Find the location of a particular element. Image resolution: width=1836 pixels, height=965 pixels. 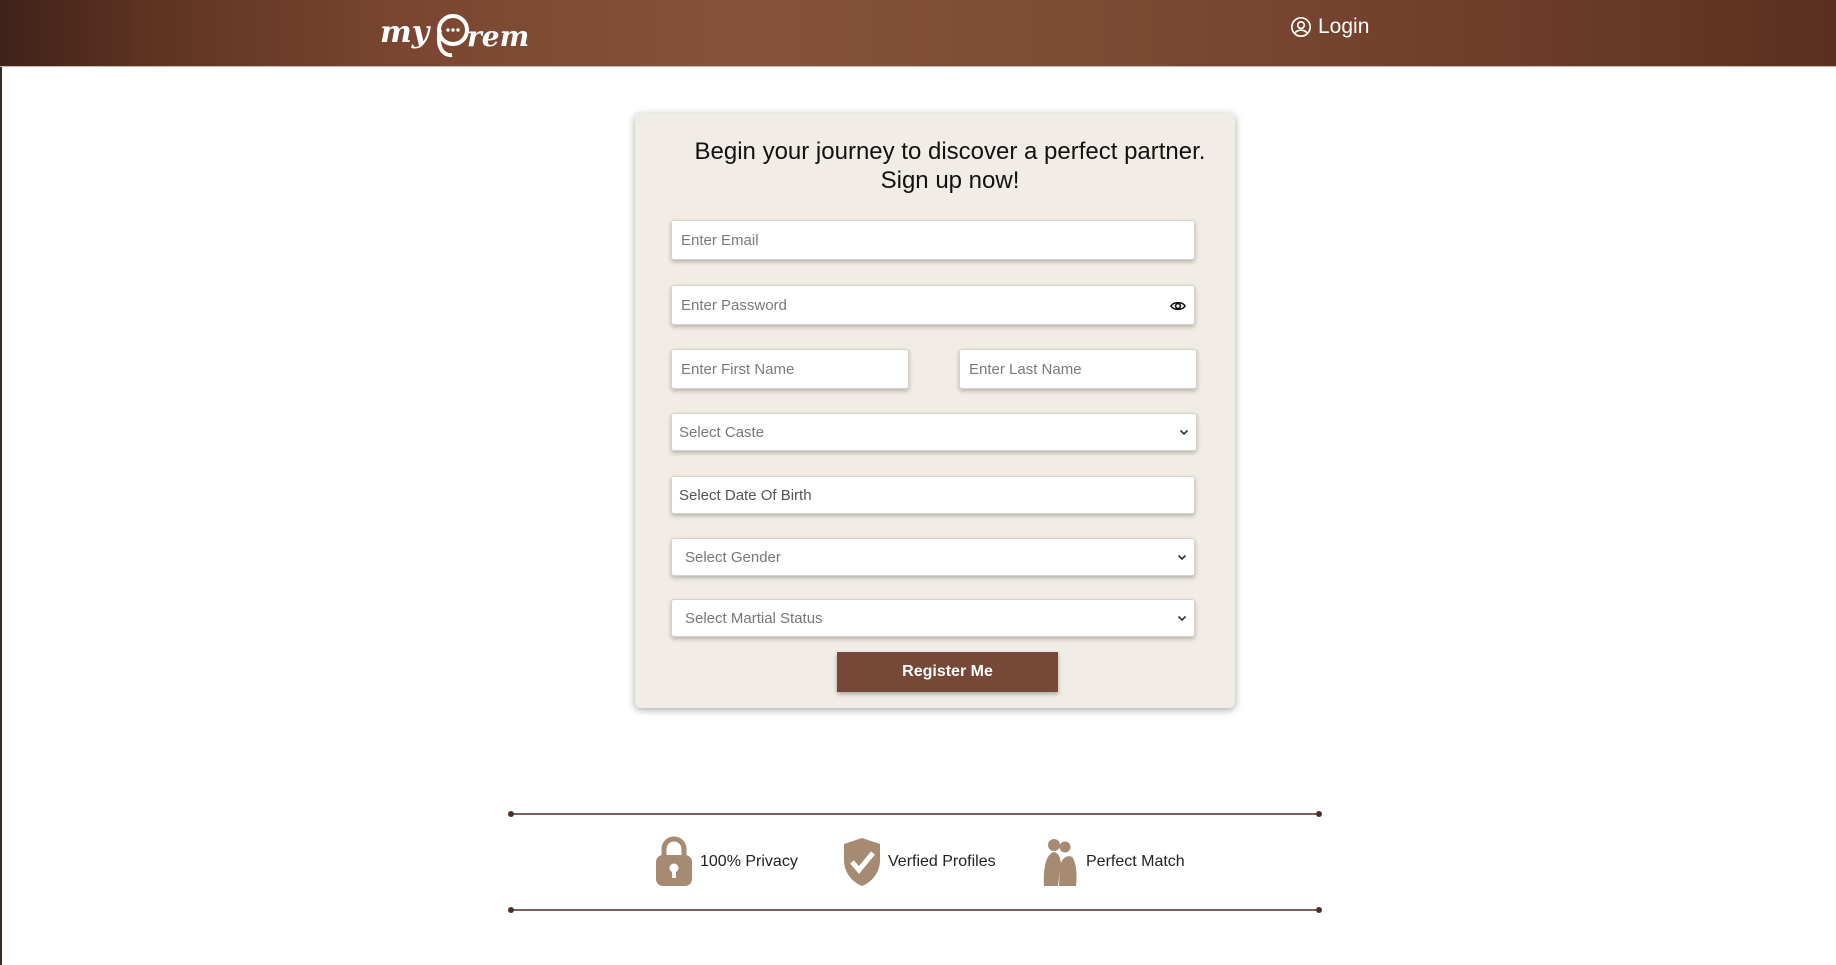

password-input is located at coordinates (933, 305).